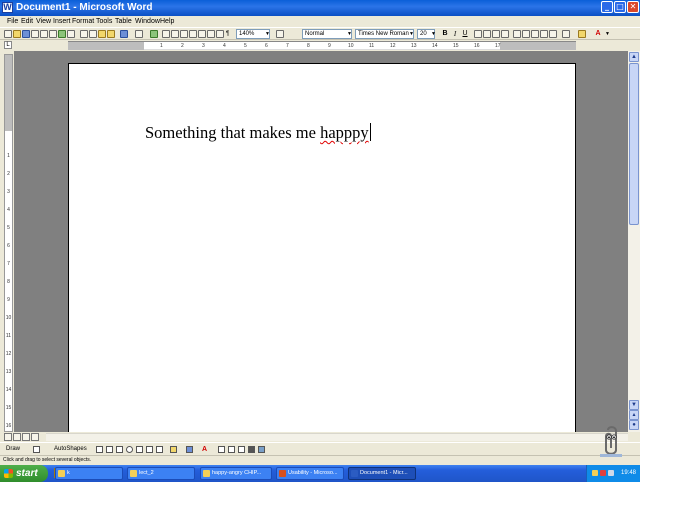 Image resolution: width=700 pixels, height=525 pixels. I want to click on menu-tools: Tools, so click(104, 21).